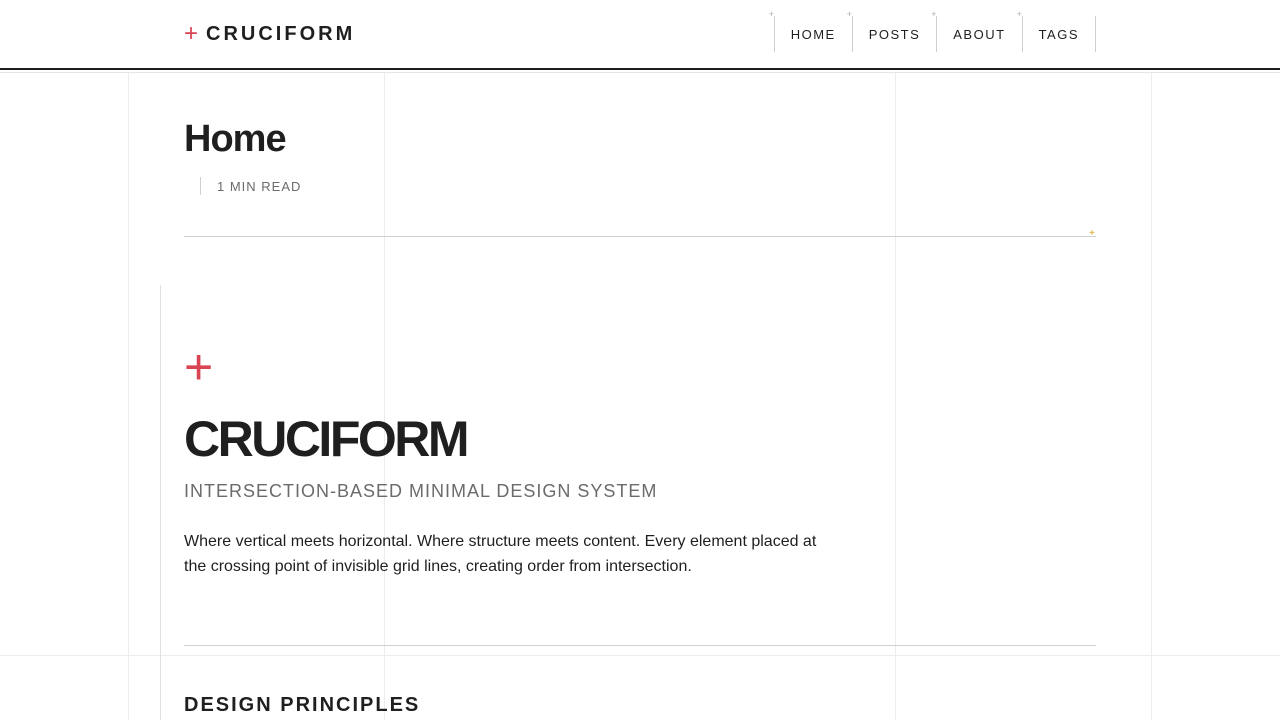  What do you see at coordinates (199, 367) in the screenshot?
I see `hero-plus-icon: +` at bounding box center [199, 367].